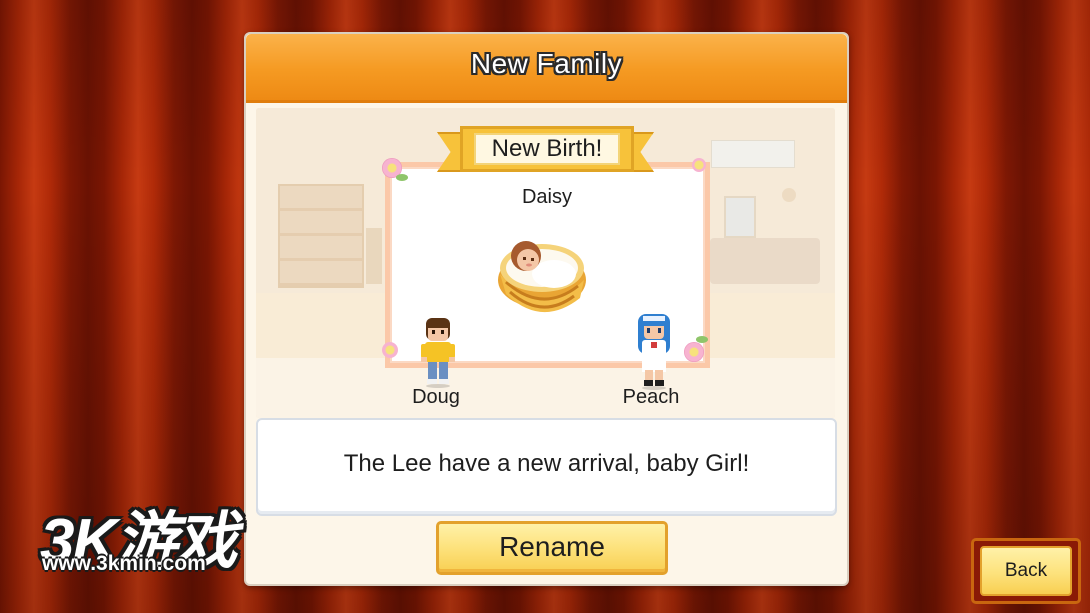  I want to click on message-text: The Lee have a new arrival, baby Girl!, so click(546, 463).